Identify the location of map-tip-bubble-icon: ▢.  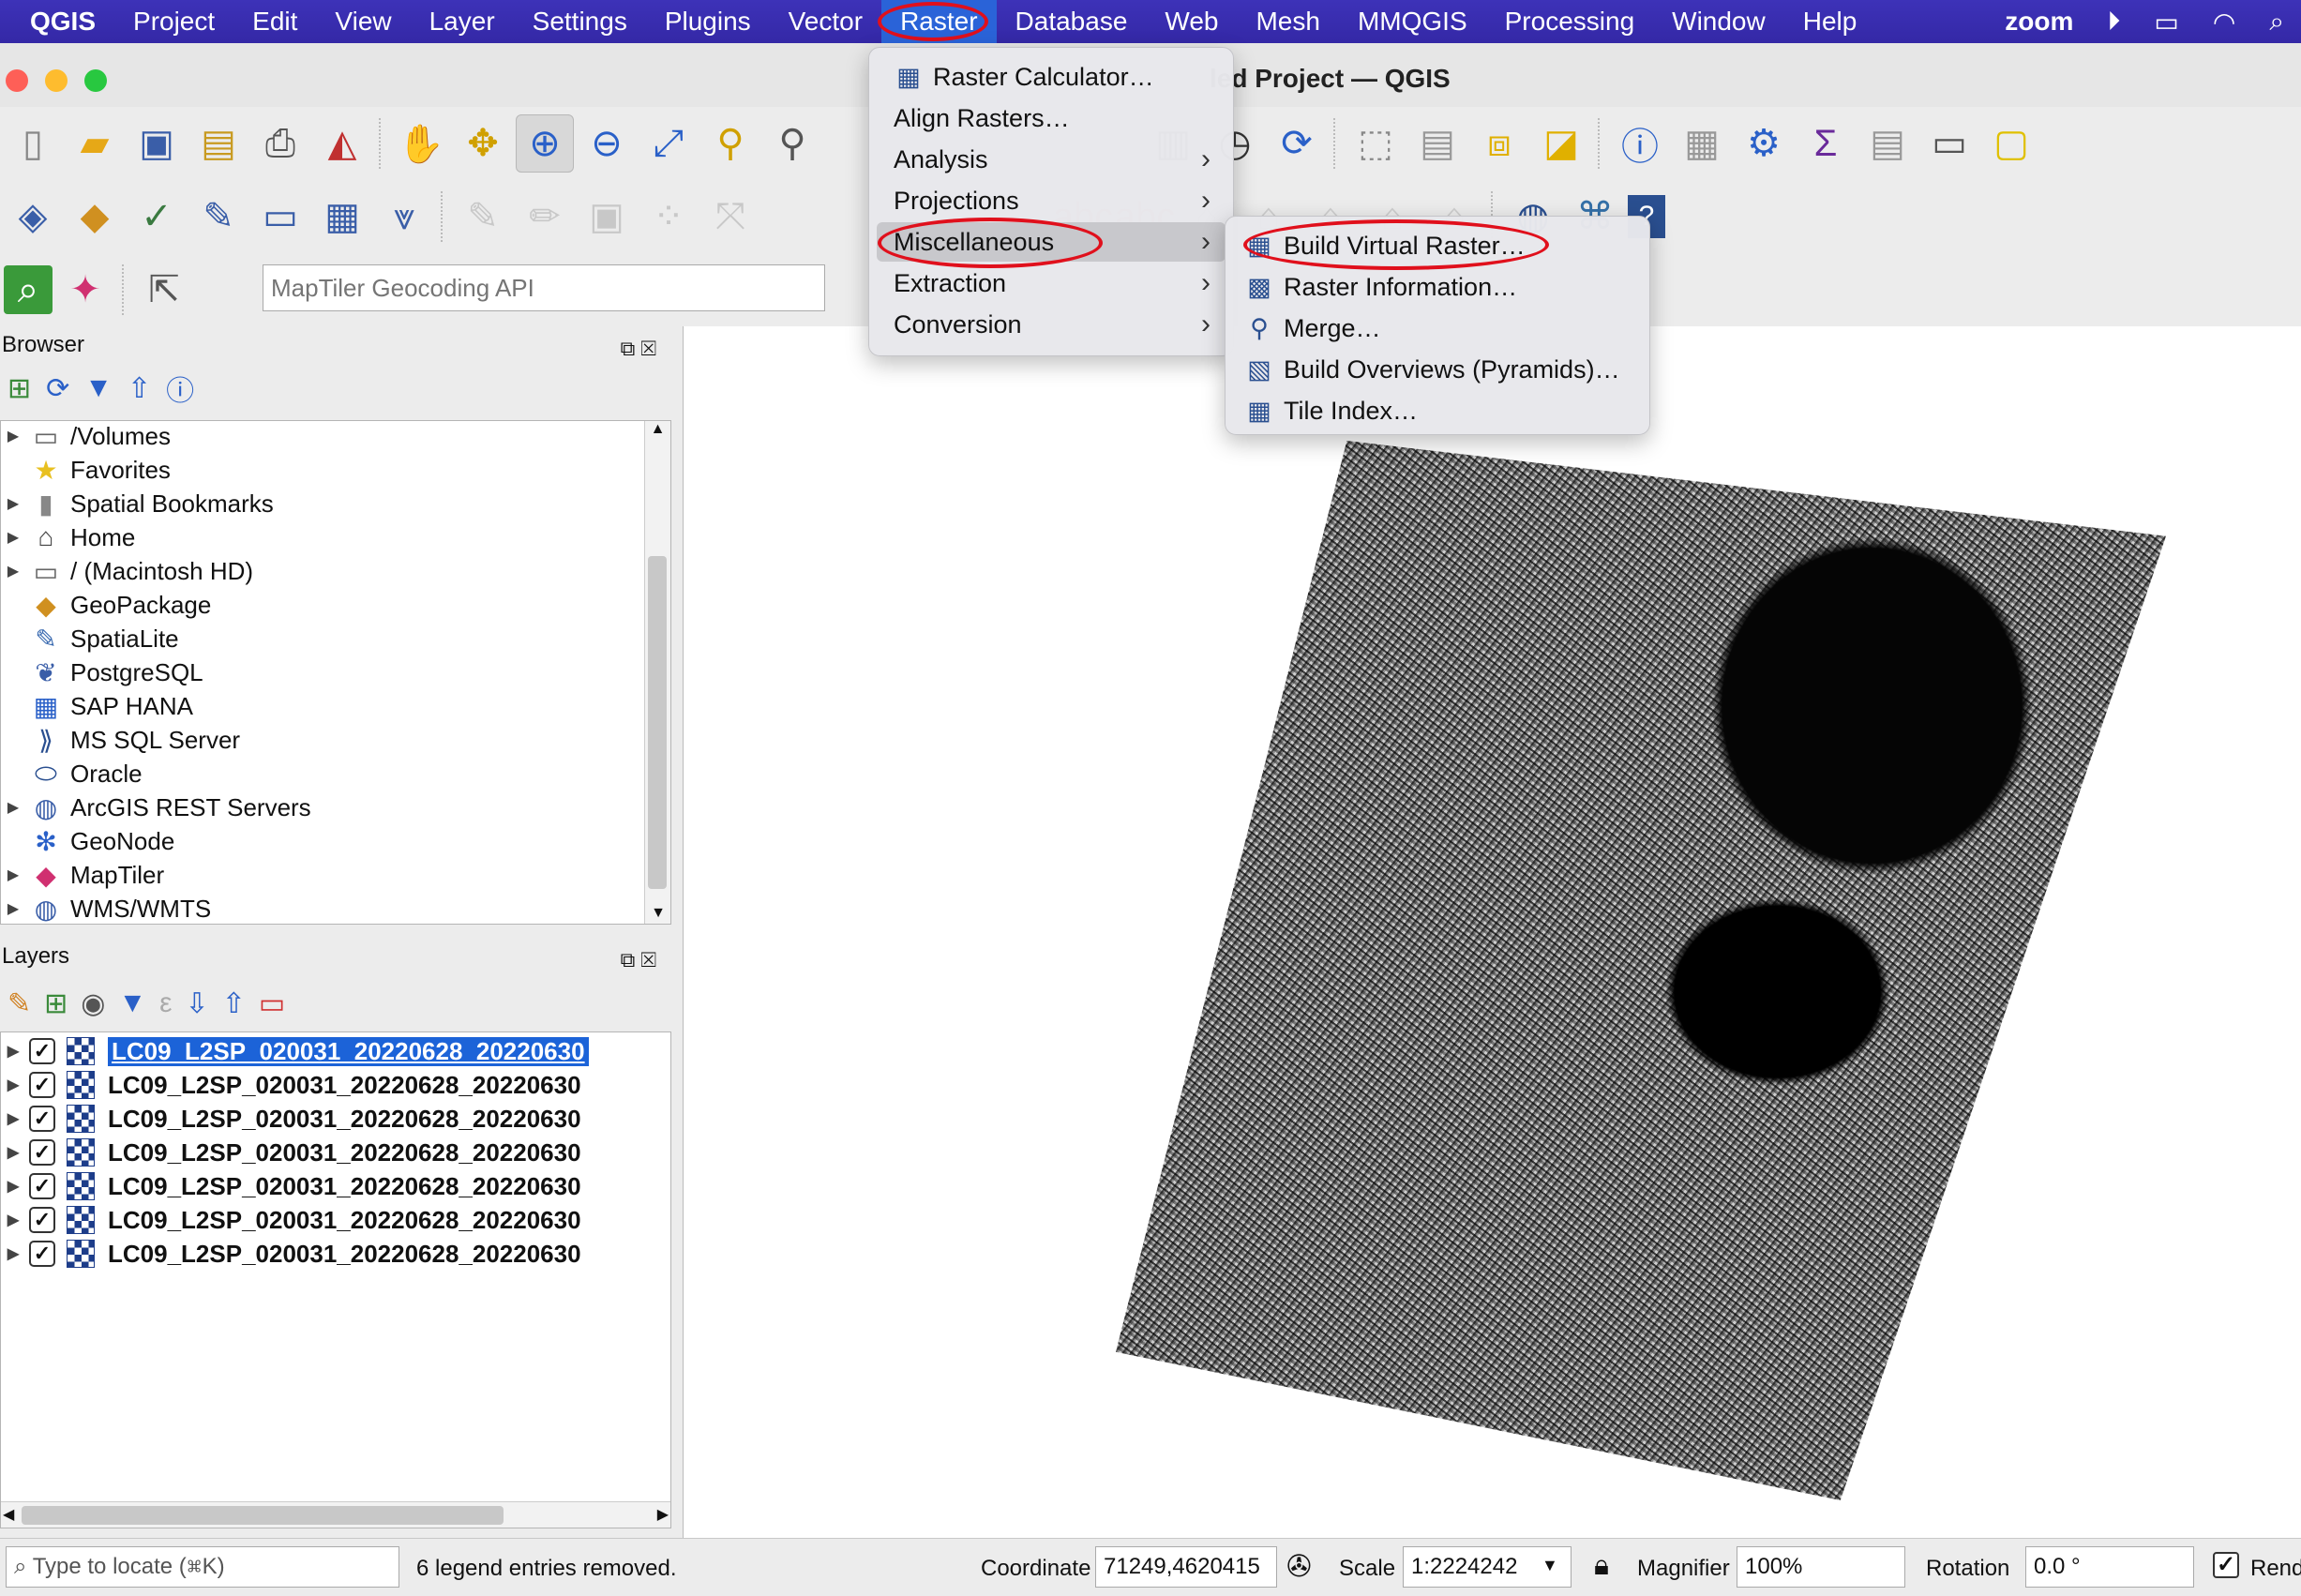
(2011, 143).